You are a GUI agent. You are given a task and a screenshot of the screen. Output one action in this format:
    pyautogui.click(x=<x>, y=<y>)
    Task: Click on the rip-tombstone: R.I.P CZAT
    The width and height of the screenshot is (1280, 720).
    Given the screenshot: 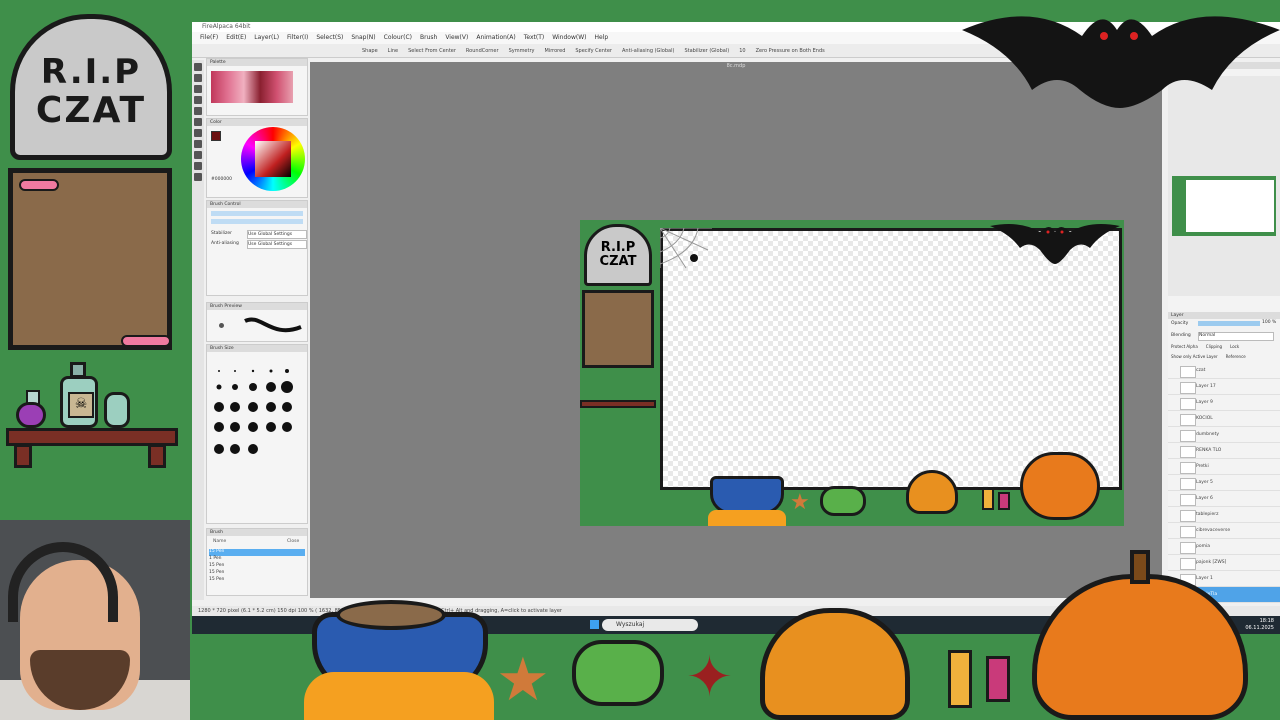 What is the action you would take?
    pyautogui.click(x=91, y=87)
    